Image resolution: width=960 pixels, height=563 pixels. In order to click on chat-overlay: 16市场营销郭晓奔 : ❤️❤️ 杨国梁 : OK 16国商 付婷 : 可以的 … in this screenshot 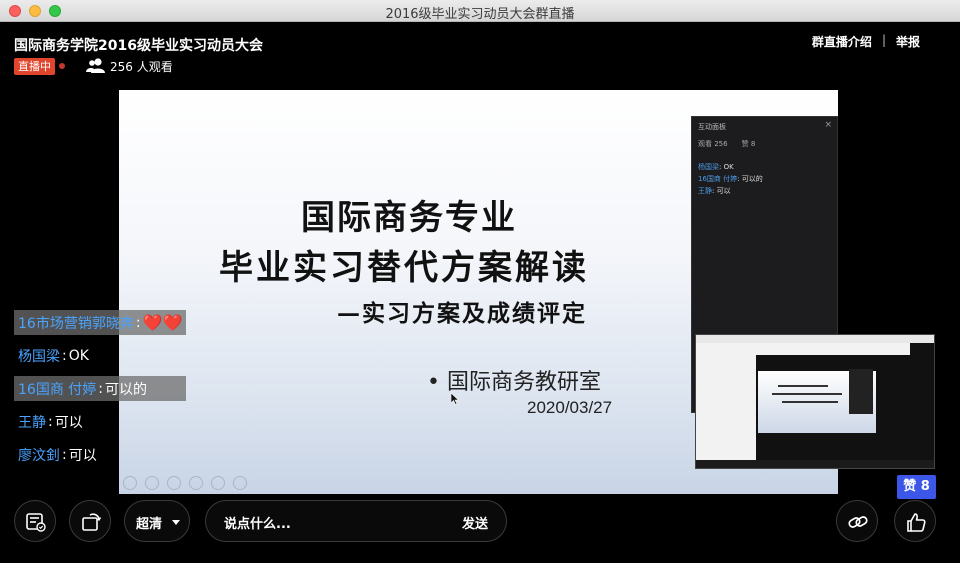, I will do `click(100, 392)`.